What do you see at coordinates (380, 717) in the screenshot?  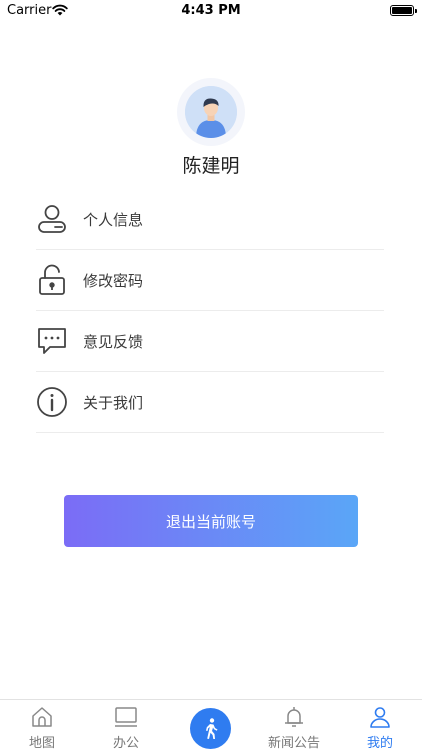 I see `user-icon` at bounding box center [380, 717].